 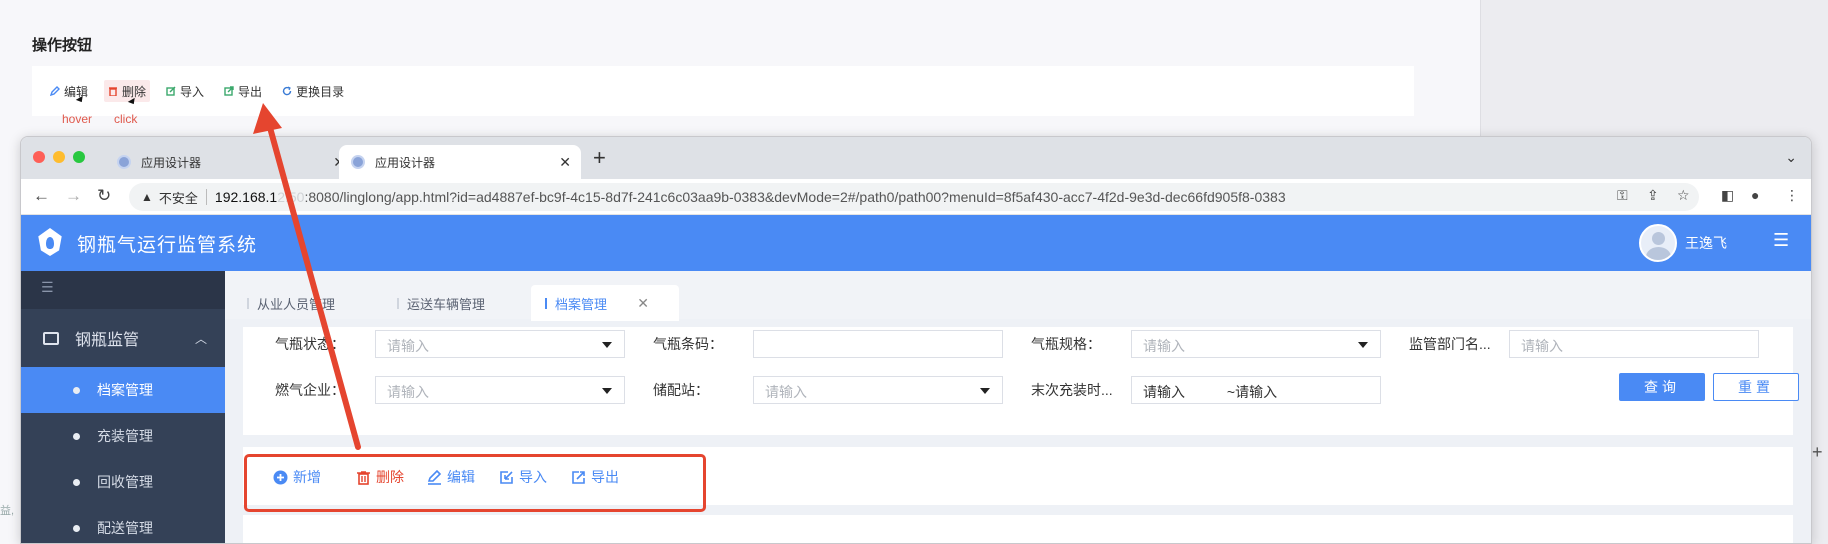 I want to click on key-icon: ⚿, so click(x=1622, y=195).